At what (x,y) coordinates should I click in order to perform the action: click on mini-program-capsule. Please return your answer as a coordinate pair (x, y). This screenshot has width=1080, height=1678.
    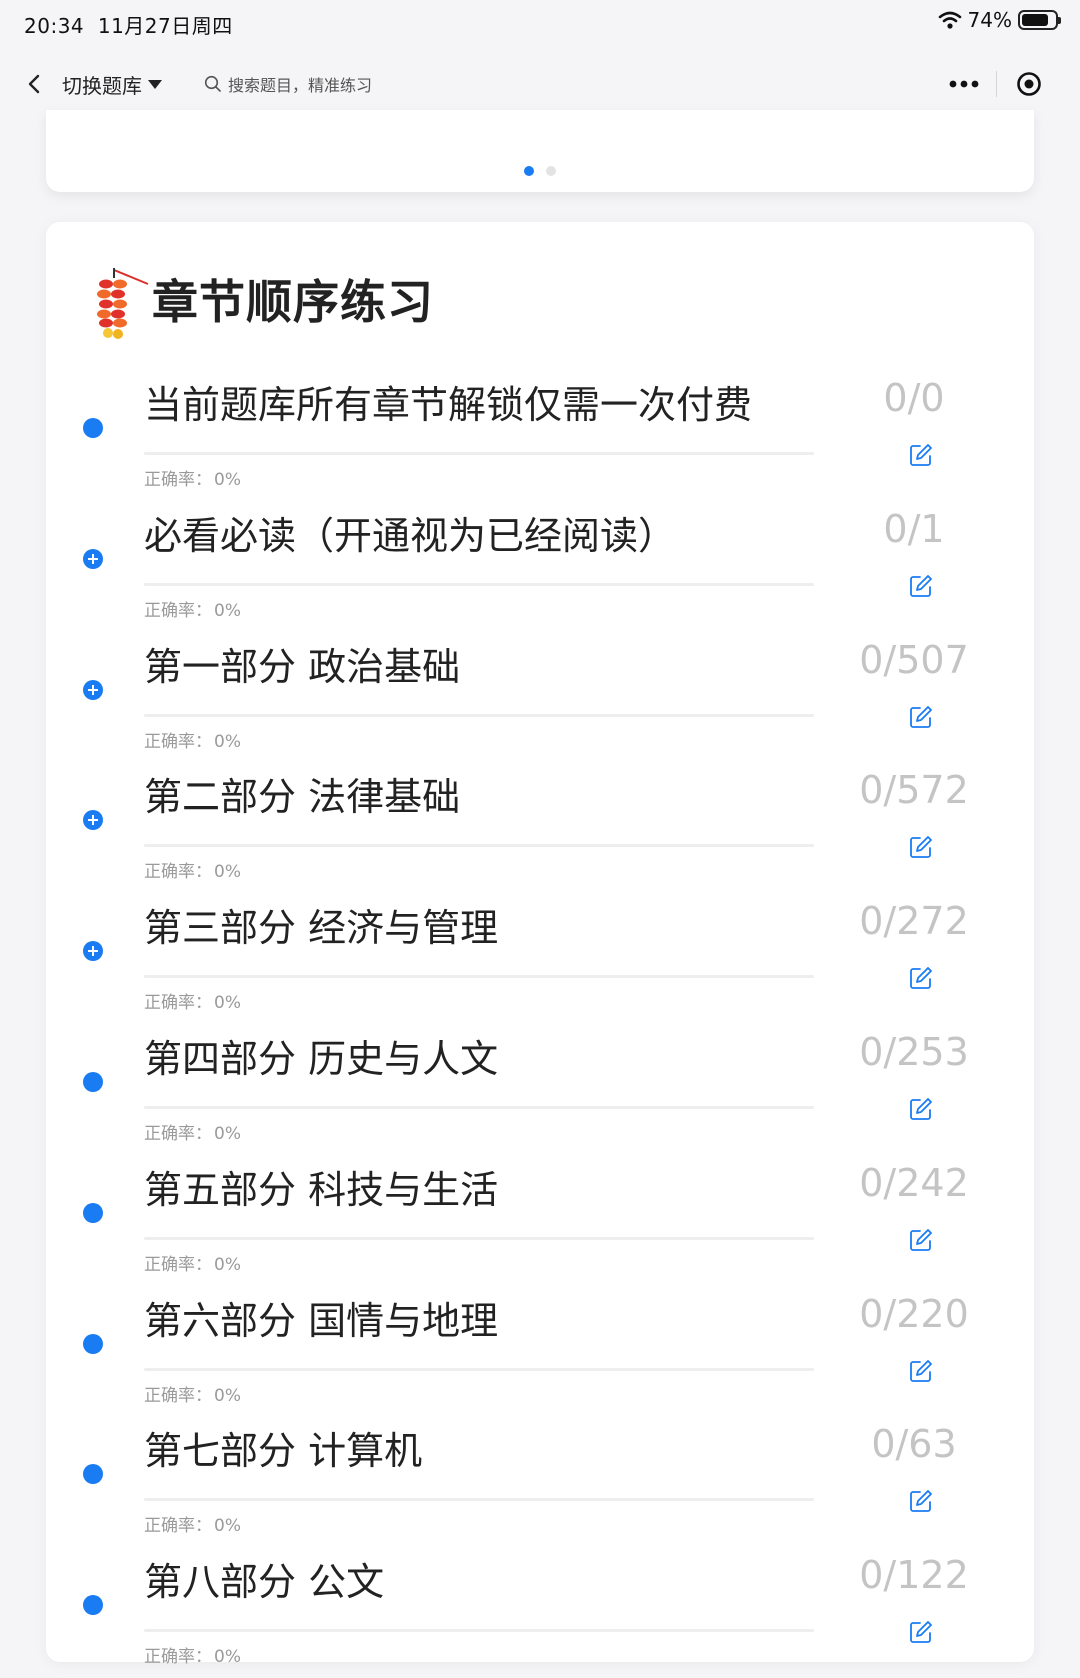
    Looking at the image, I should click on (996, 84).